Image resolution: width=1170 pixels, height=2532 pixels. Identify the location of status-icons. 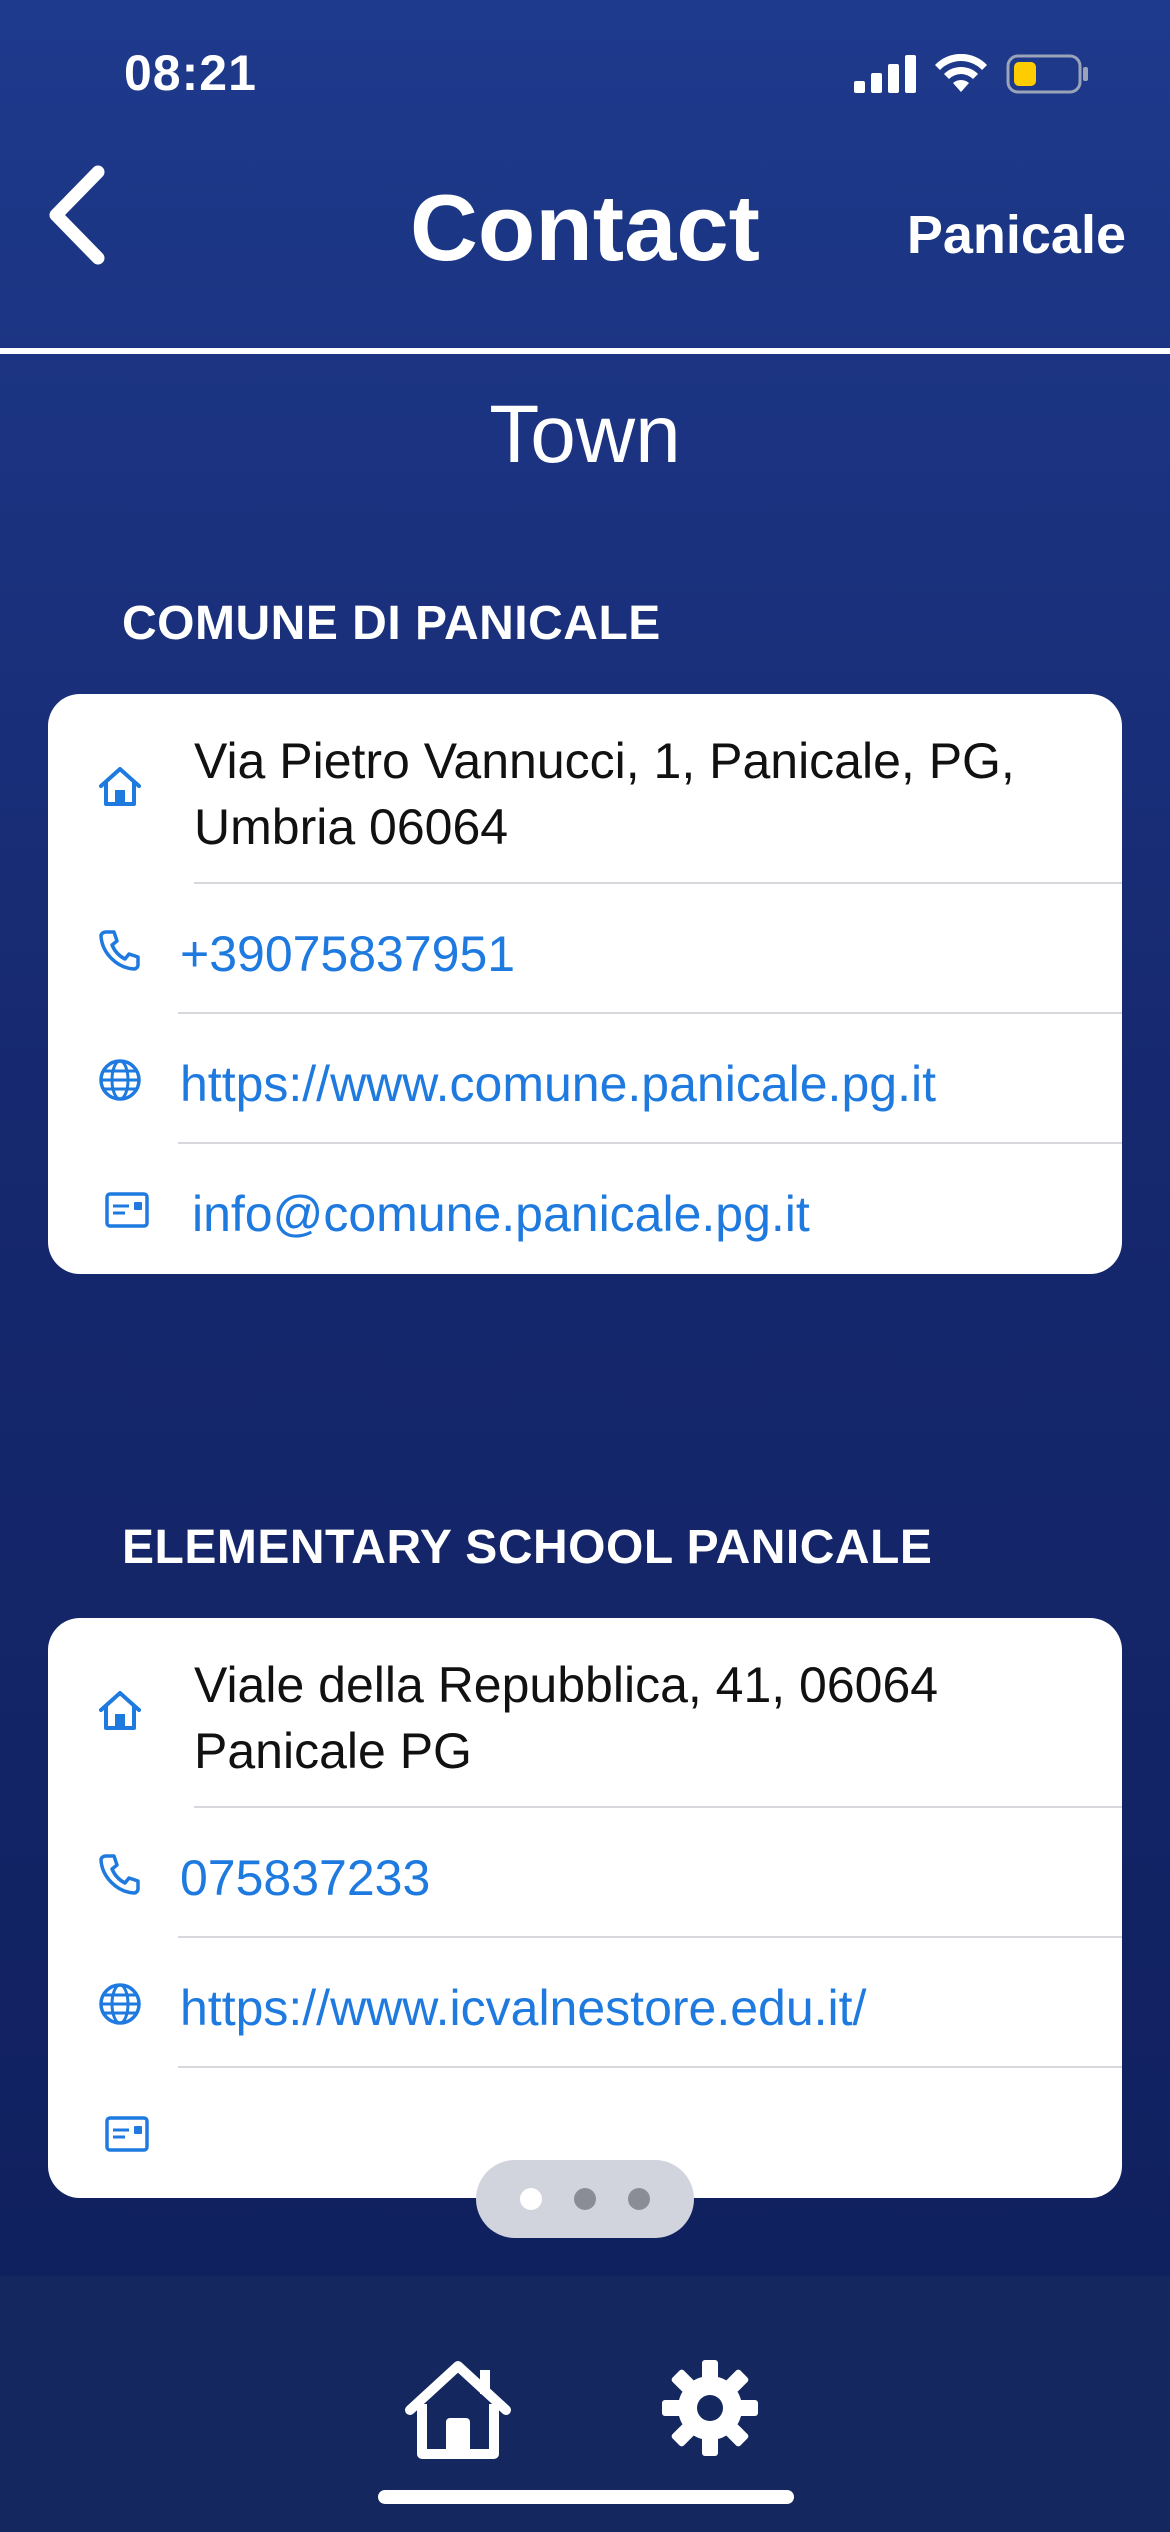
(972, 74).